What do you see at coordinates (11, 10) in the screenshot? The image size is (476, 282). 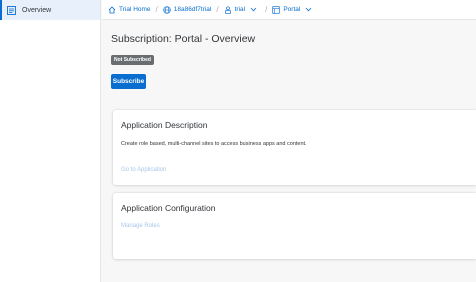 I see `overview-icon` at bounding box center [11, 10].